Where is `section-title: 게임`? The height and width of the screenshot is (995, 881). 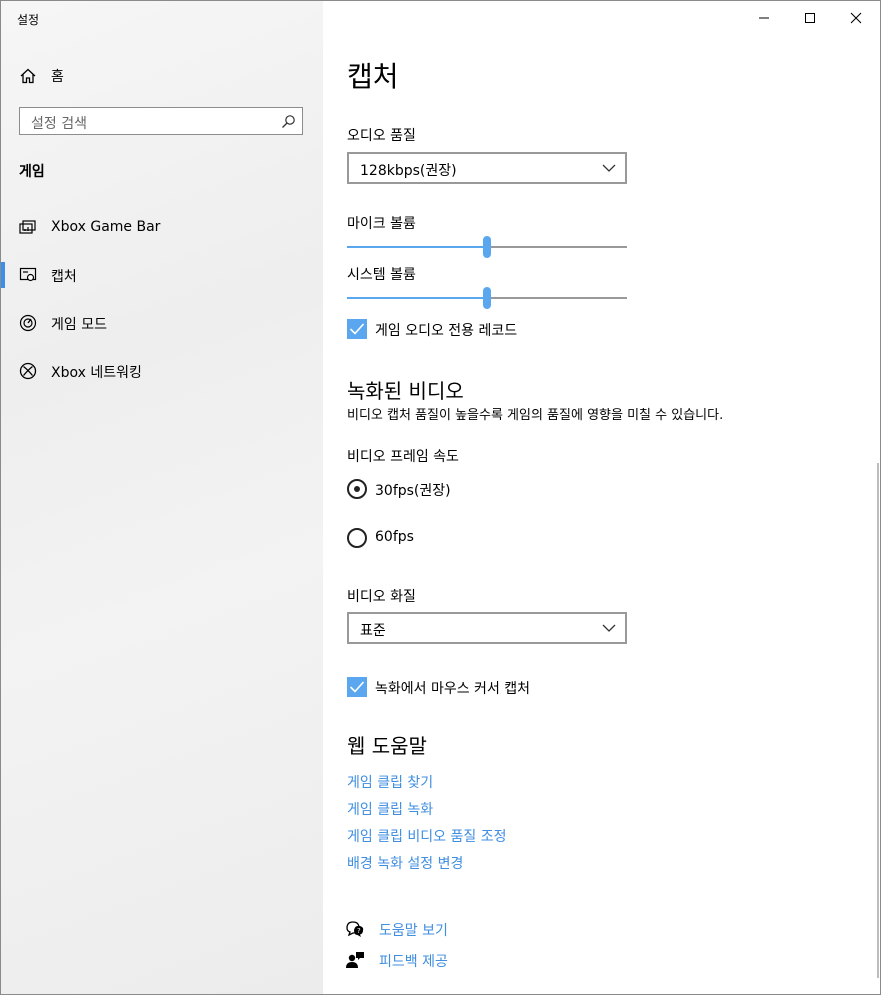
section-title: 게임 is located at coordinates (32, 172).